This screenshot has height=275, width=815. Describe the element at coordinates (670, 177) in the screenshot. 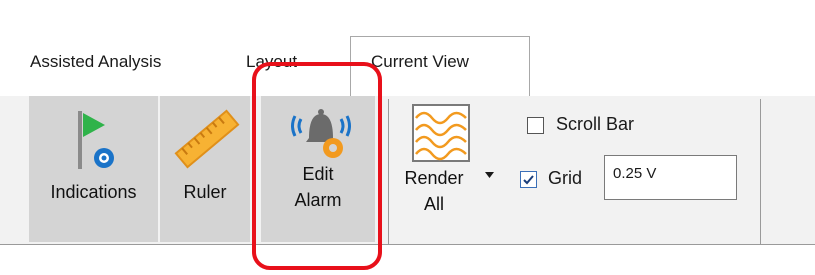

I see `grid-value-input: 0.25 V` at that location.